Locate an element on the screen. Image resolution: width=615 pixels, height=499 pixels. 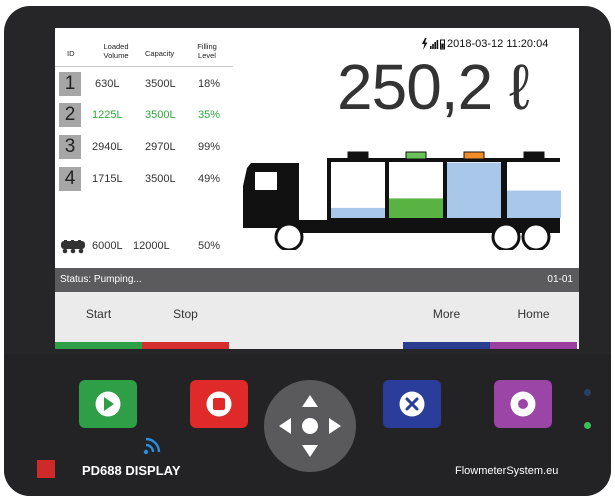
volume-display: 250,2 ℓ is located at coordinates (433, 87).